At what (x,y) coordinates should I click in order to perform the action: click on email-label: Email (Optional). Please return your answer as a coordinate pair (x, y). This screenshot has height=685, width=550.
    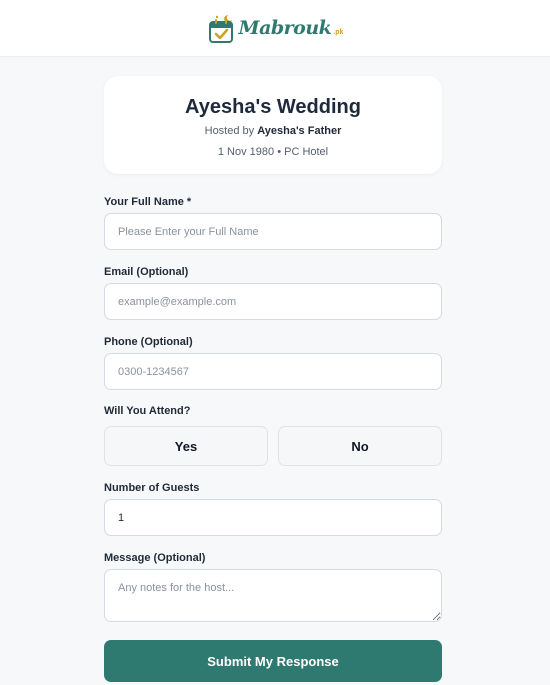
    Looking at the image, I should click on (146, 272).